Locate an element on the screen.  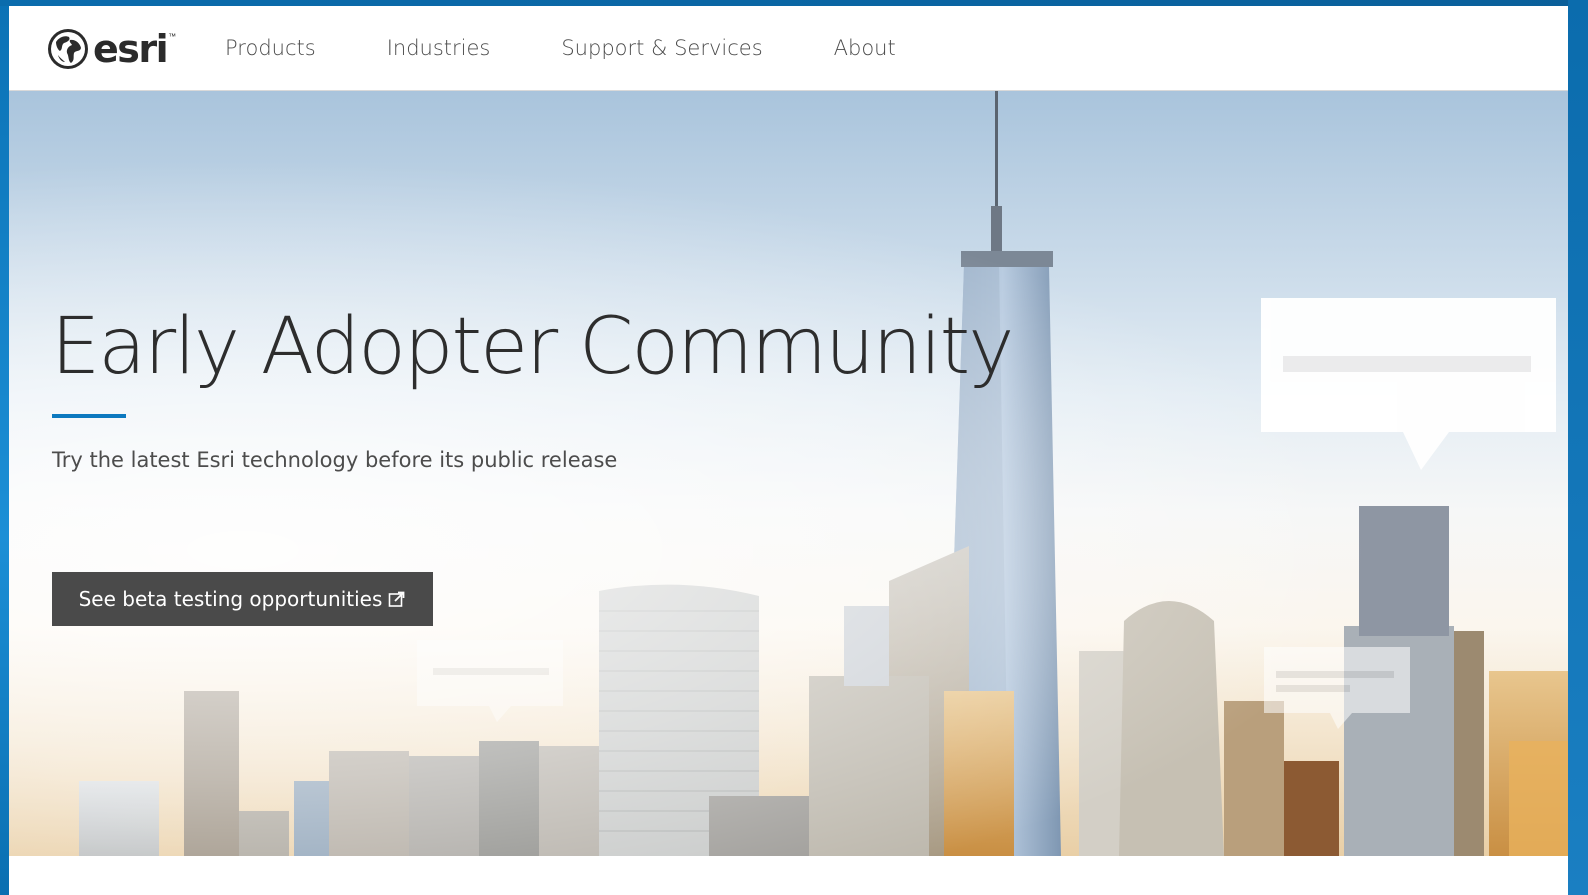
logo-wordmark: esri is located at coordinates (131, 49).